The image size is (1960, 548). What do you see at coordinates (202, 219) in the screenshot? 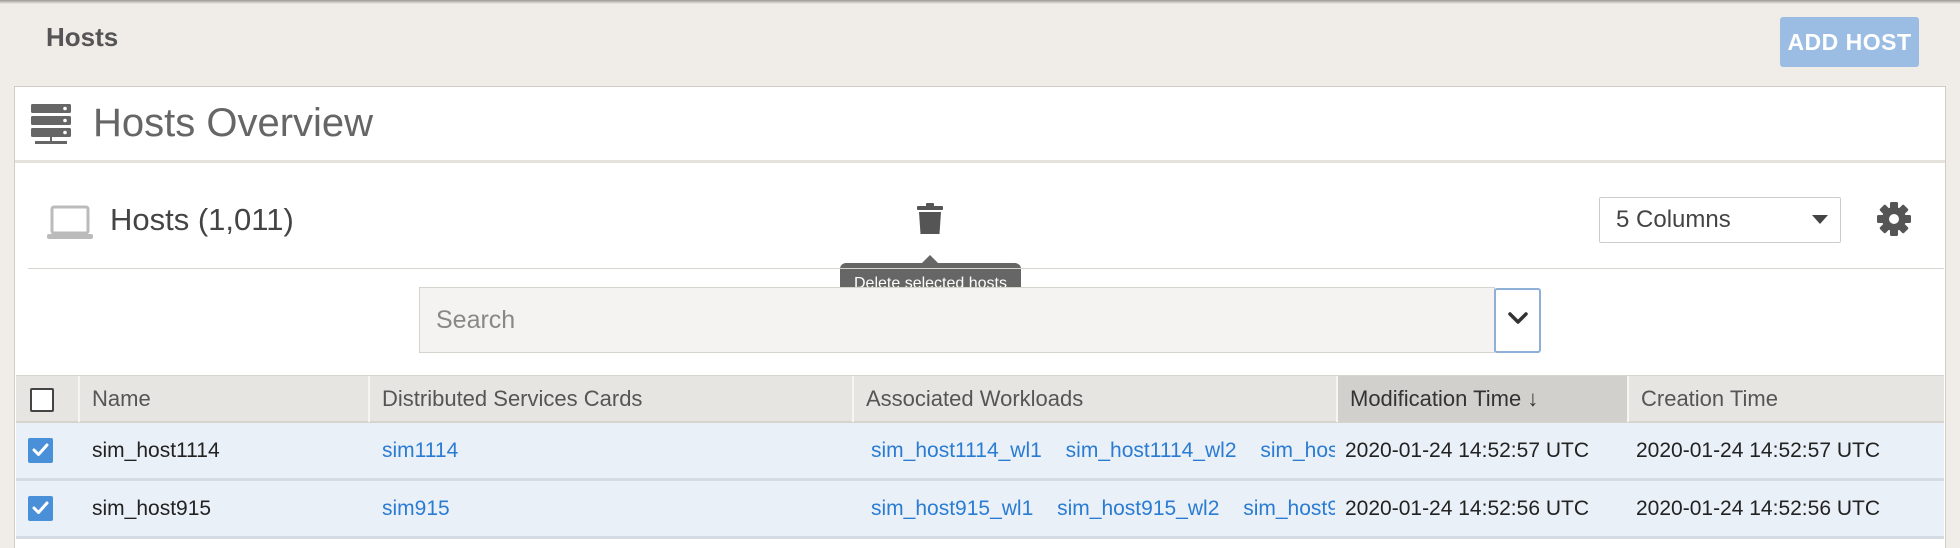
I see `hosts-count-title: Hosts (1,011)` at bounding box center [202, 219].